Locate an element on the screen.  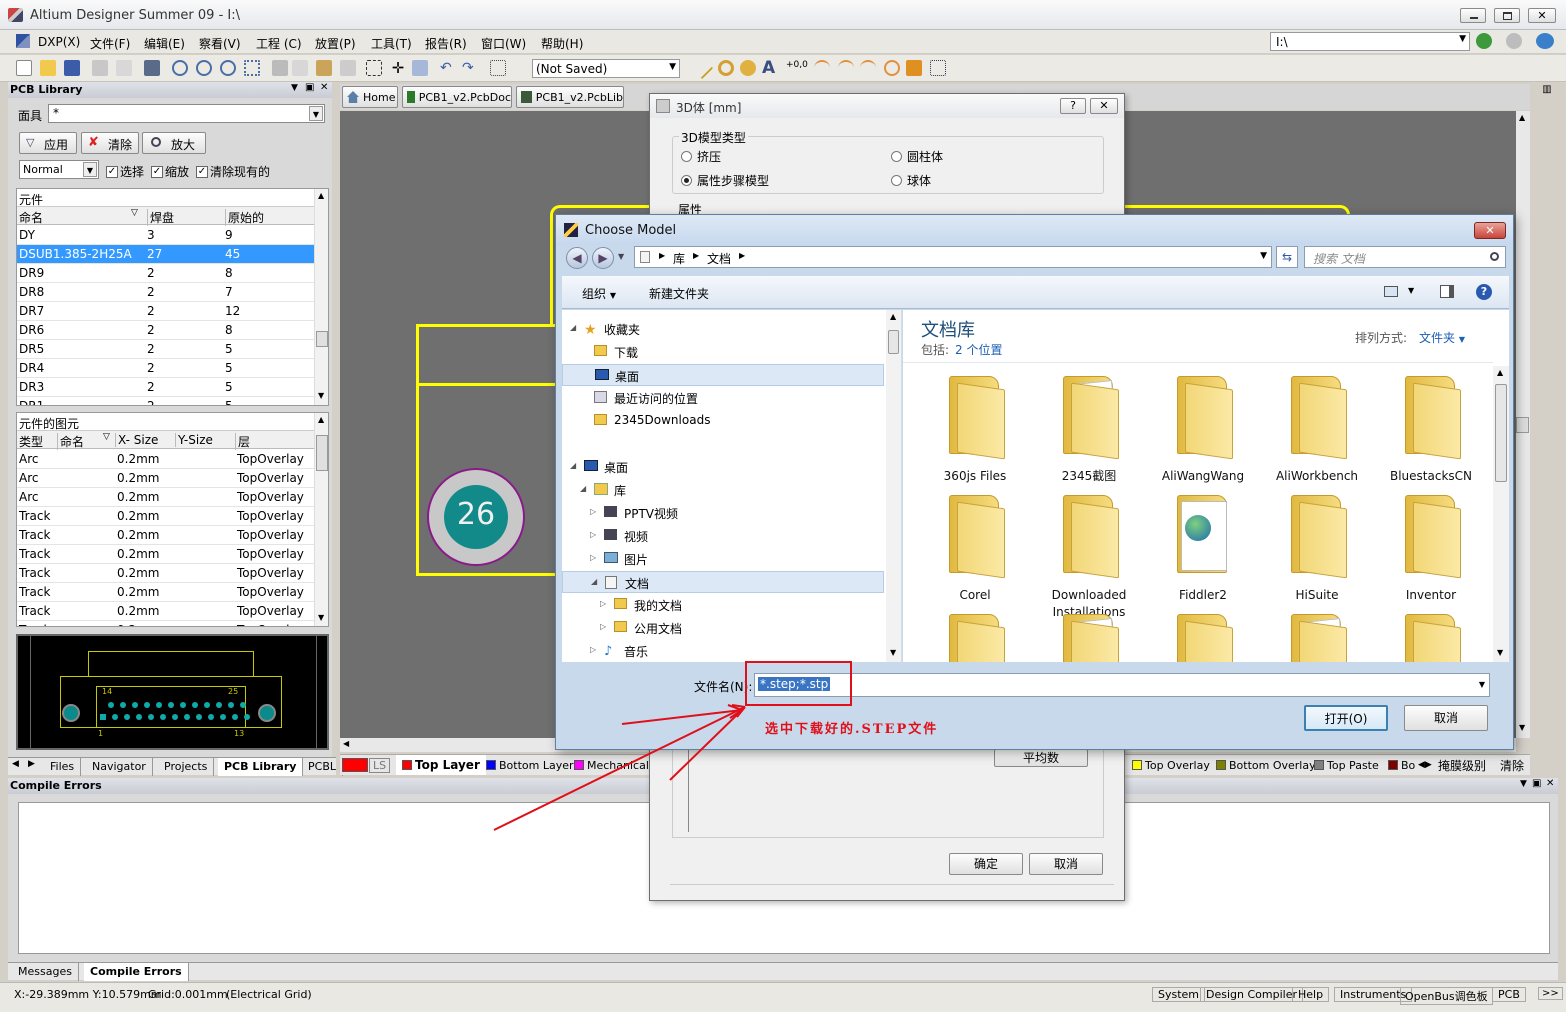
panel-menu-icon: ▼ is located at coordinates (1523, 784).